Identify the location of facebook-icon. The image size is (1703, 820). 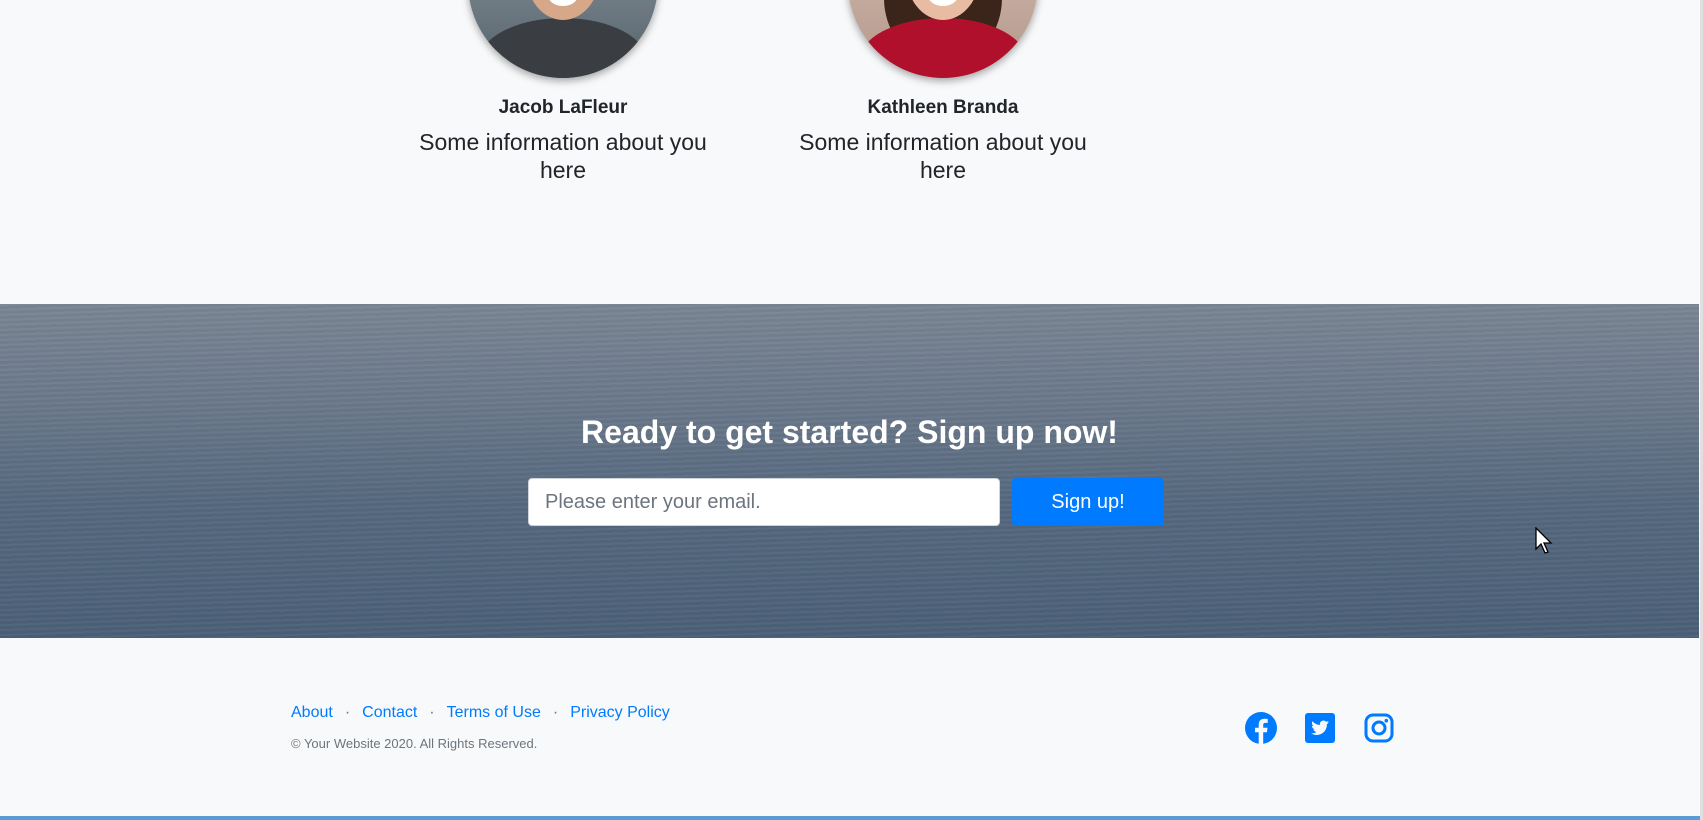
(1261, 728).